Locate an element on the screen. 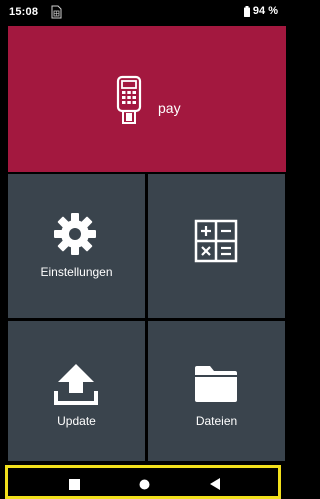 This screenshot has width=320, height=499. update-tile: Update is located at coordinates (76, 391).